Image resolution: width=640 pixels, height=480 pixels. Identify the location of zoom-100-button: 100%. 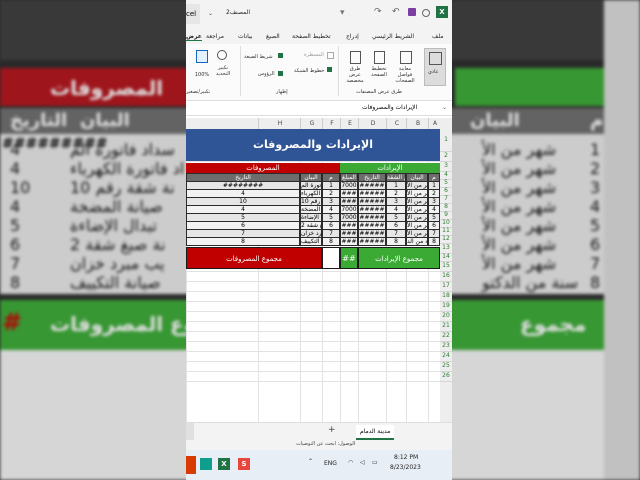
(202, 66).